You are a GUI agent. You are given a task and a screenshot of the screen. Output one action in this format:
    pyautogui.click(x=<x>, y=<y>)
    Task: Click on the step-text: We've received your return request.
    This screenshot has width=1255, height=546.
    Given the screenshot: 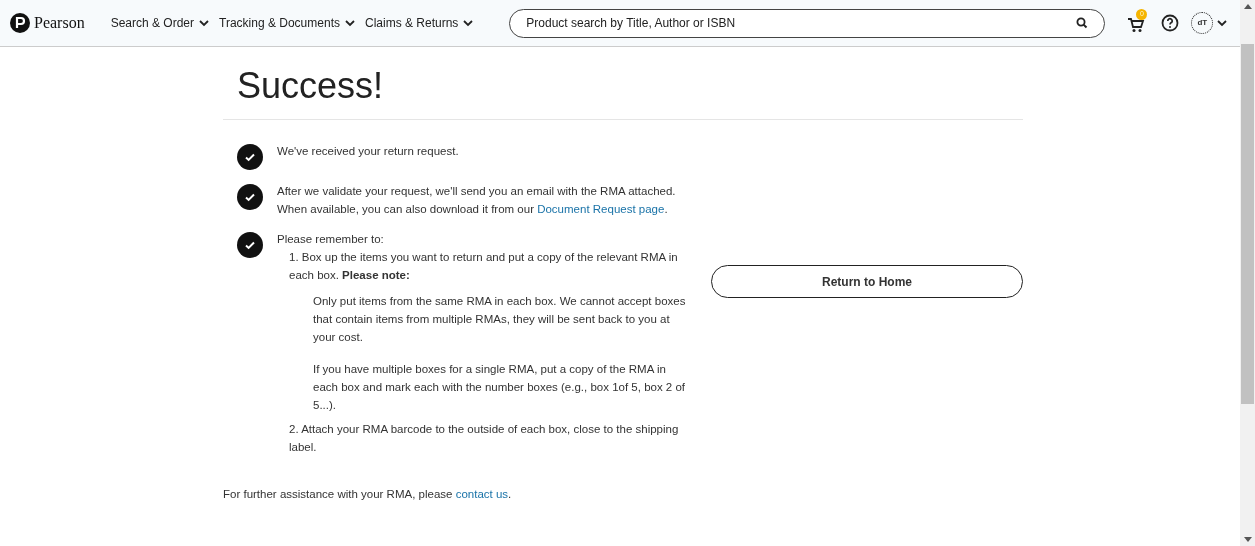 What is the action you would take?
    pyautogui.click(x=368, y=151)
    